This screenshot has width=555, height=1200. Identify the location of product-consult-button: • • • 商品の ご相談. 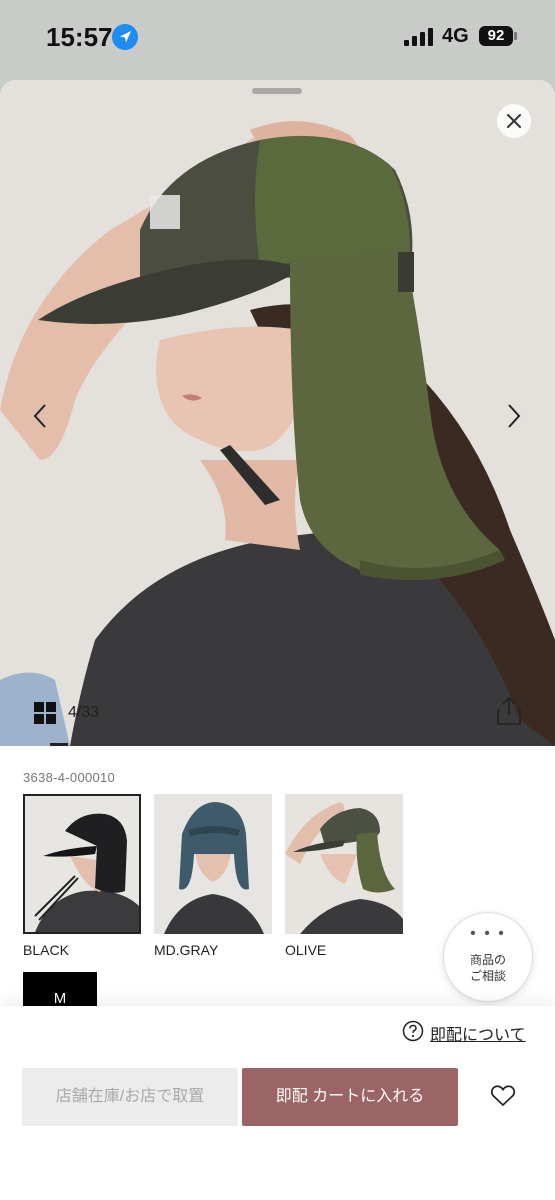
(488, 957).